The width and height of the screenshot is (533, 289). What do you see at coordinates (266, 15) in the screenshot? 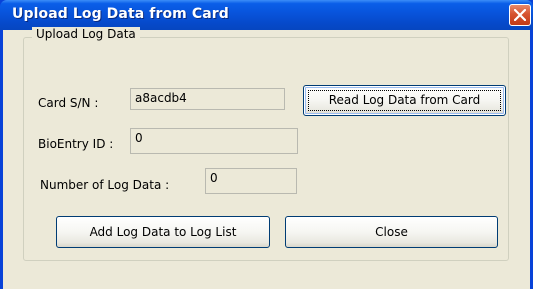
I see `title-bar: Upload Log Data from Card` at bounding box center [266, 15].